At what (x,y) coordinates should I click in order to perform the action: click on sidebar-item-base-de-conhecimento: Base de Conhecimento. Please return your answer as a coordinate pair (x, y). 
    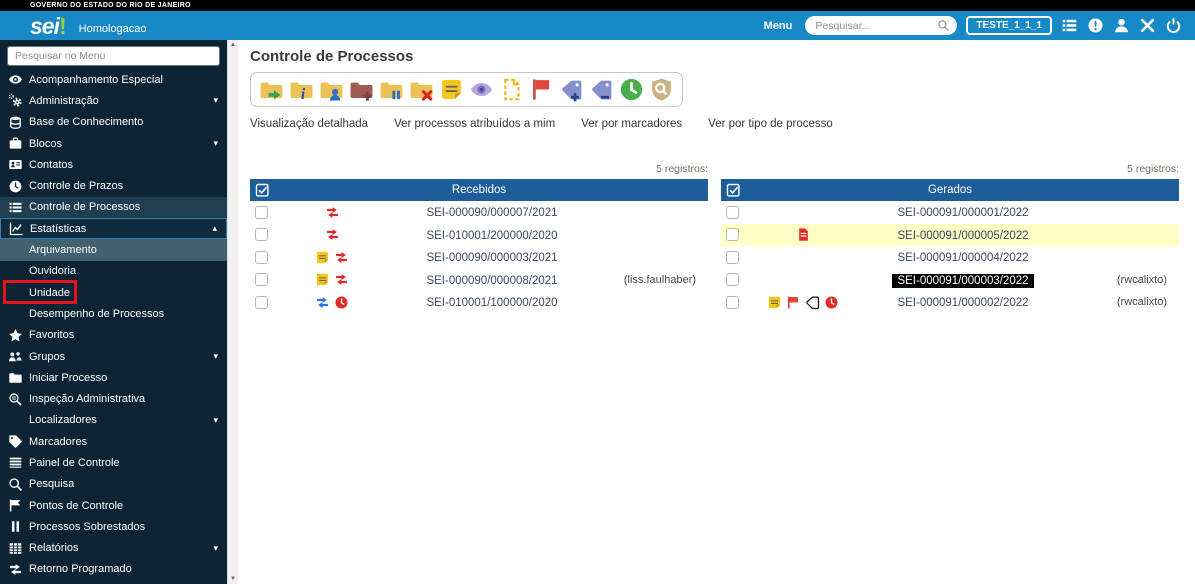
    Looking at the image, I should click on (113, 122).